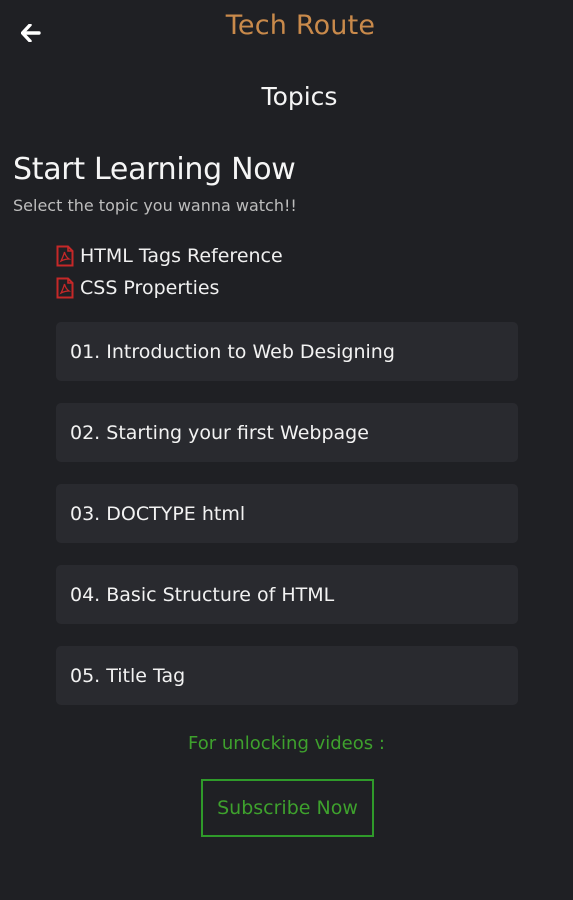  What do you see at coordinates (287, 351) in the screenshot?
I see `topic-item: 01. Introduction to Web Designing` at bounding box center [287, 351].